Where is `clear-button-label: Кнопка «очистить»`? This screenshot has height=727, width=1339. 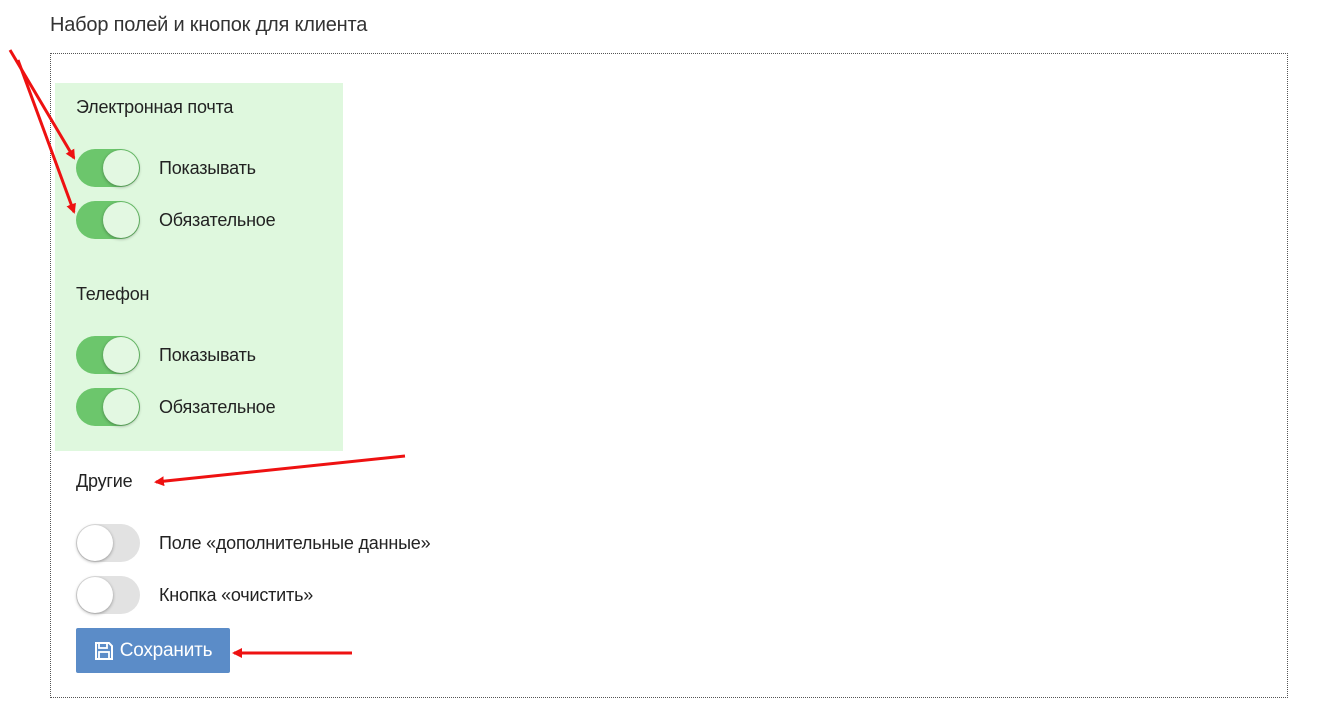
clear-button-label: Кнопка «очистить» is located at coordinates (236, 594).